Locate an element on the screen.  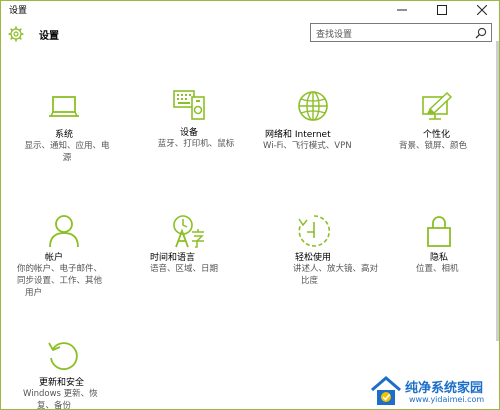
close-icon is located at coordinates (482, 9).